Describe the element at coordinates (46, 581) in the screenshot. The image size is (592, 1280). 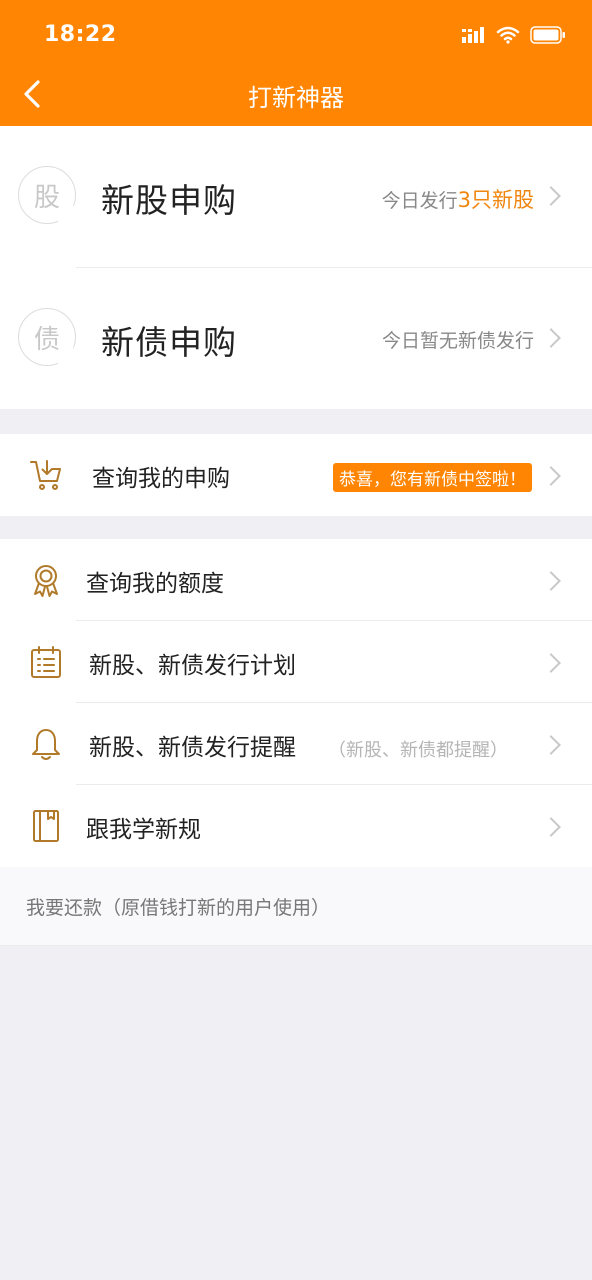
I see `award-icon` at that location.